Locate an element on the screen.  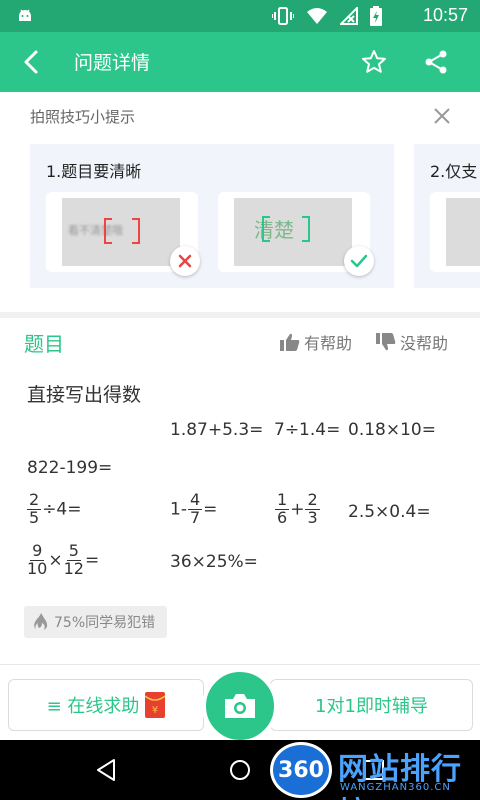
watermark-badge: 360 is located at coordinates (301, 770).